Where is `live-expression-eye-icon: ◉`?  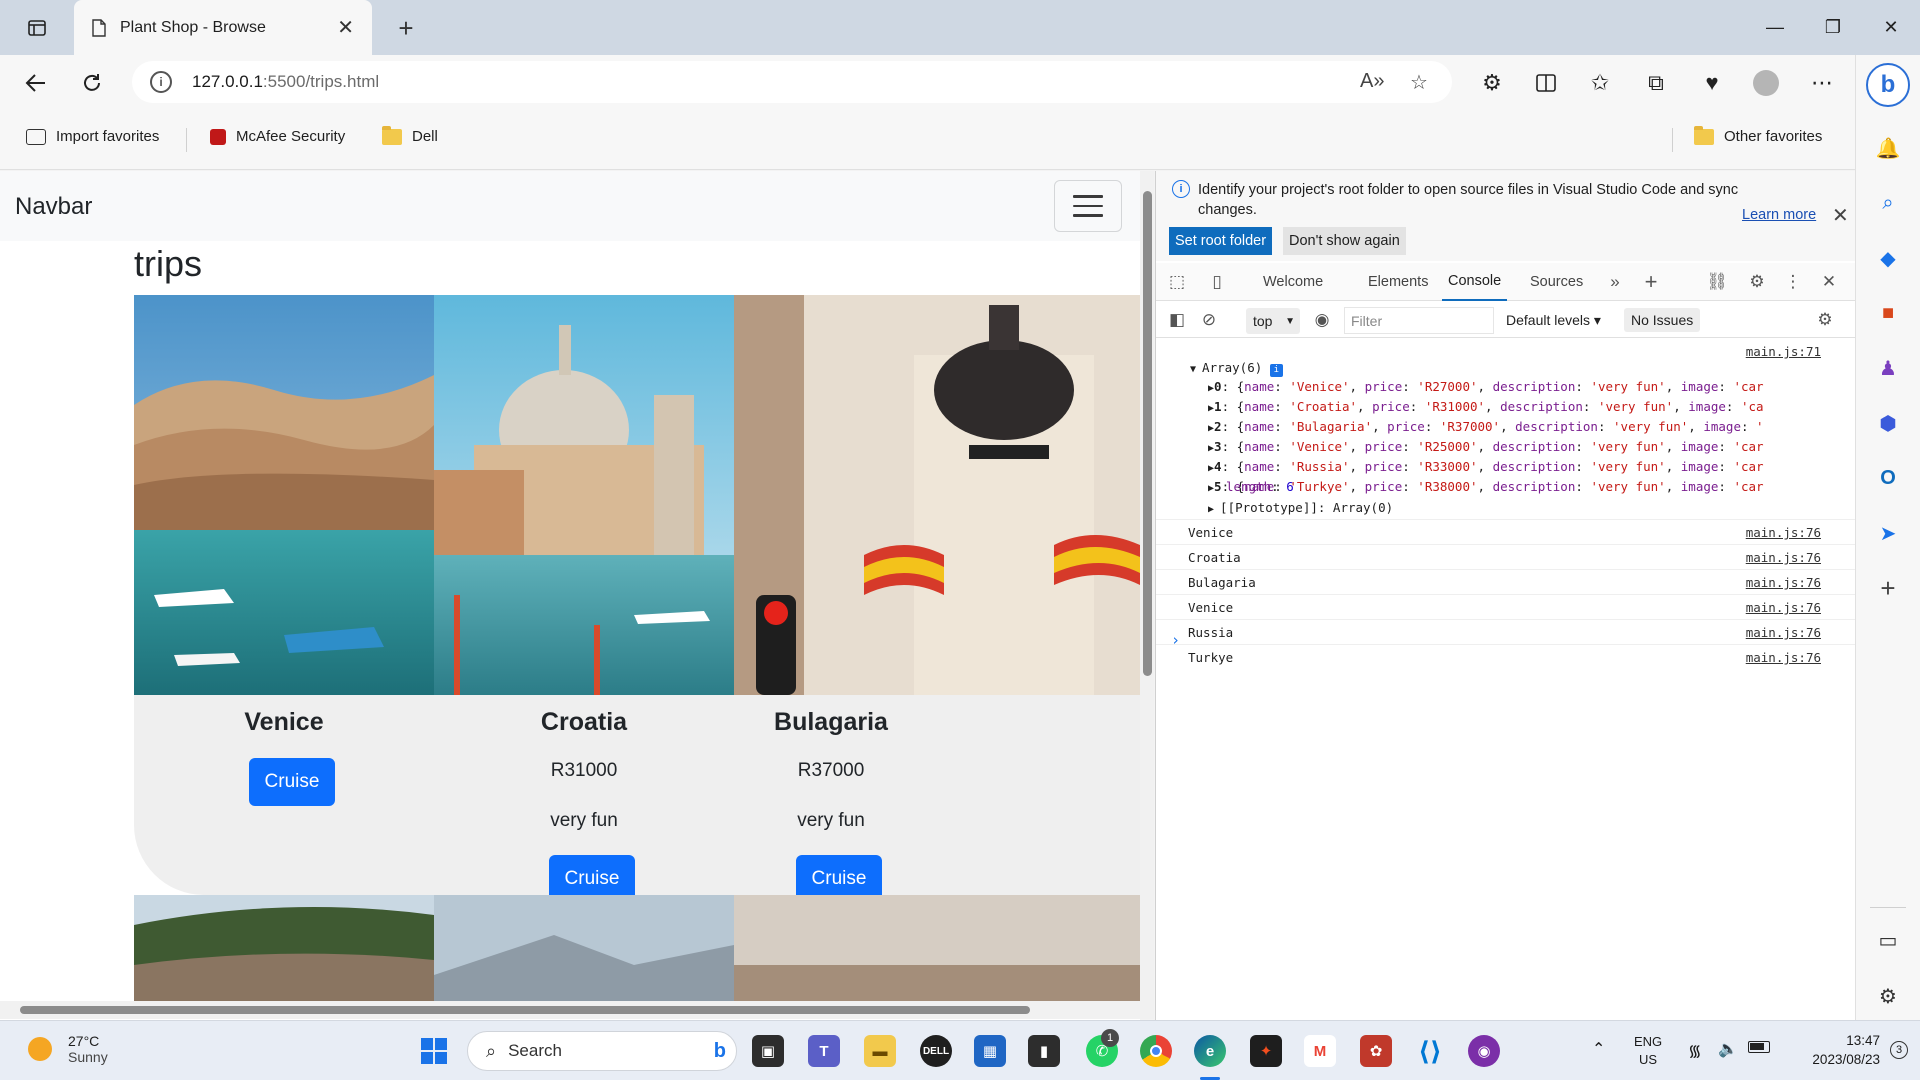 live-expression-eye-icon: ◉ is located at coordinates (1322, 320).